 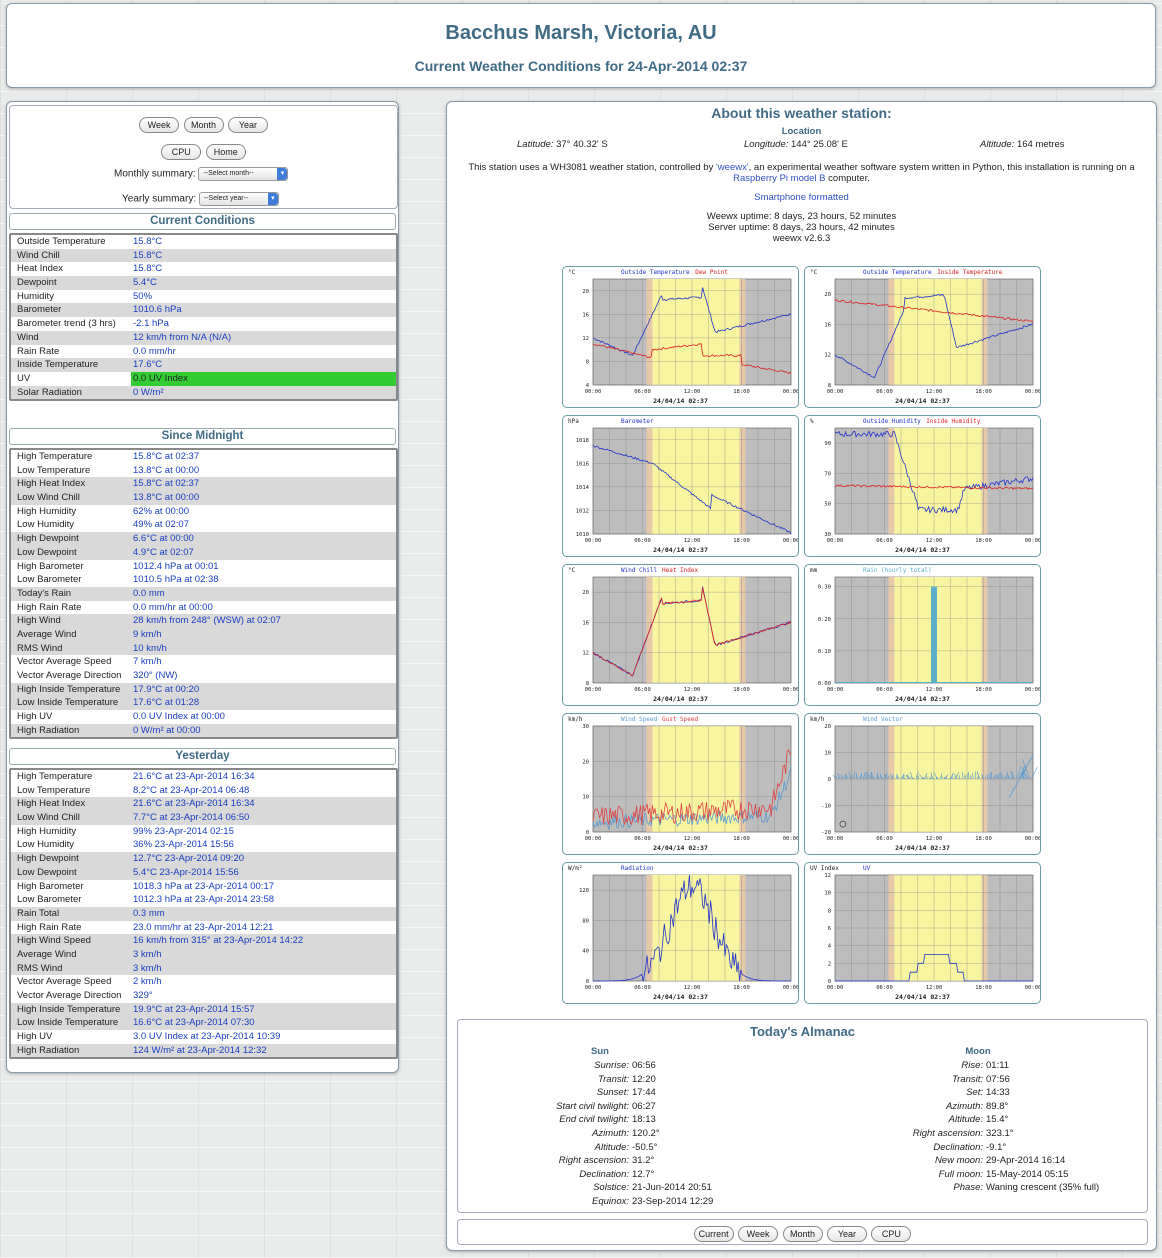 What do you see at coordinates (997, 144) in the screenshot?
I see `altitude-label: Altitude:` at bounding box center [997, 144].